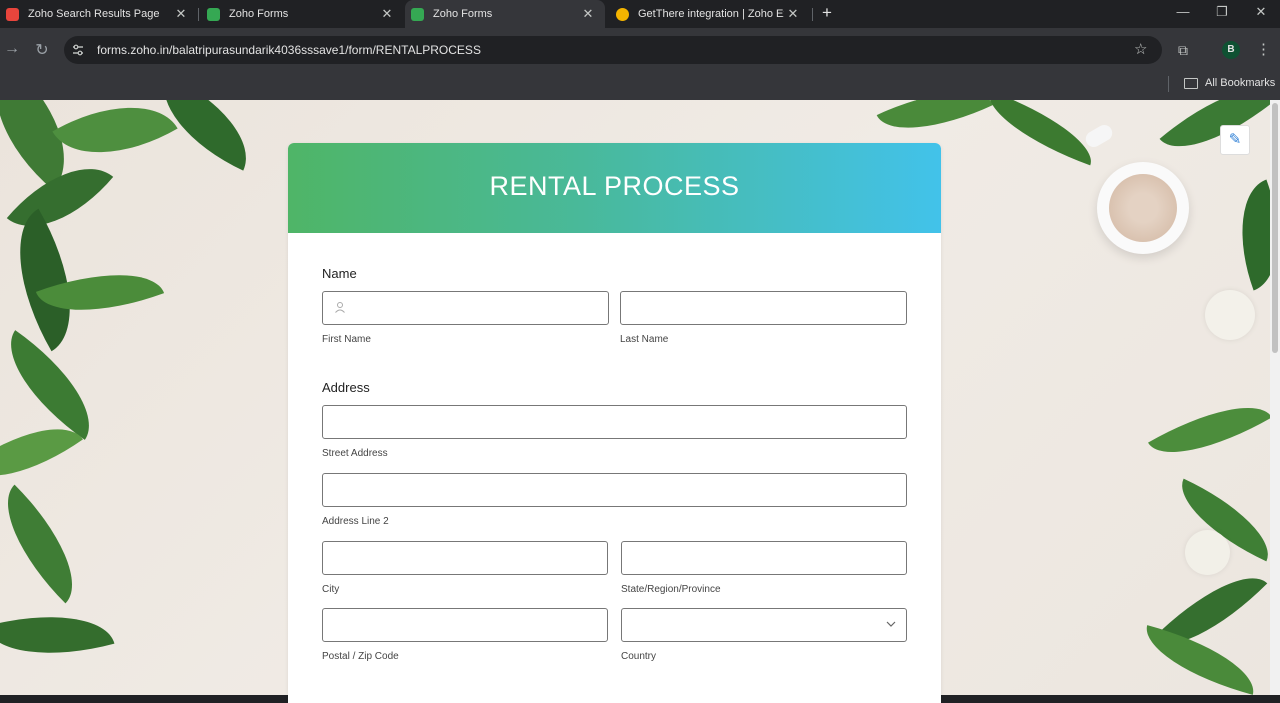 The height and width of the screenshot is (703, 1280). I want to click on all-bookmarks-button: All Bookmarks, so click(1229, 83).